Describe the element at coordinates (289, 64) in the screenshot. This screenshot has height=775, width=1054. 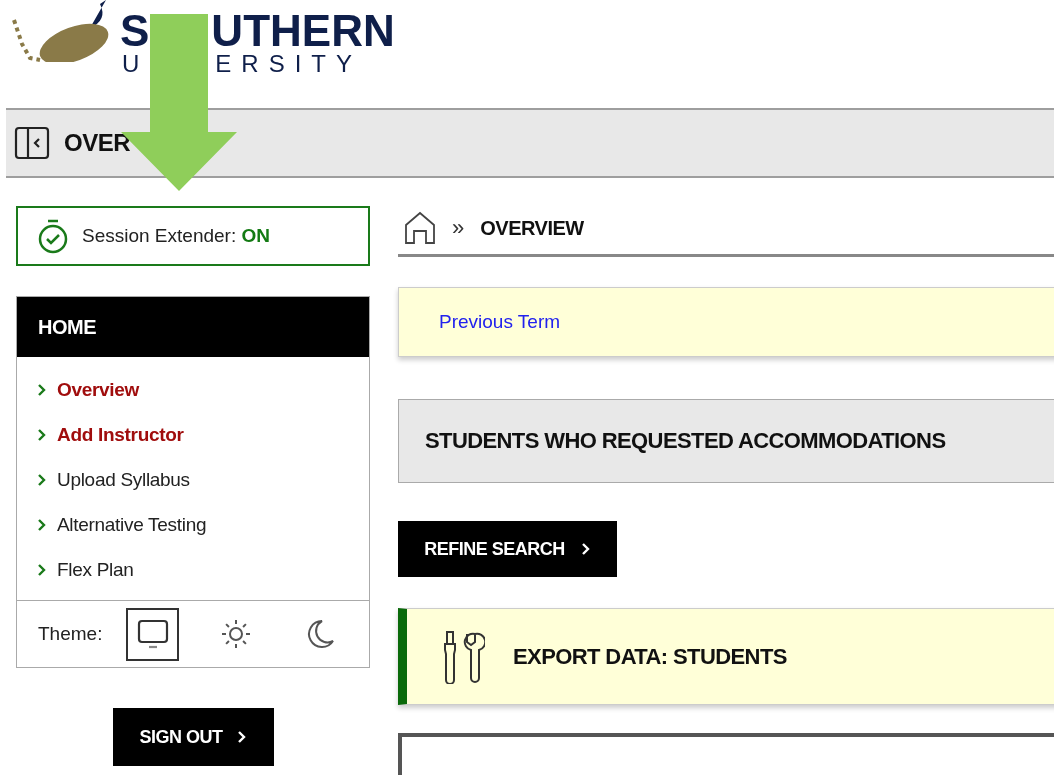
I see `logo-subtext: ERSITY` at that location.